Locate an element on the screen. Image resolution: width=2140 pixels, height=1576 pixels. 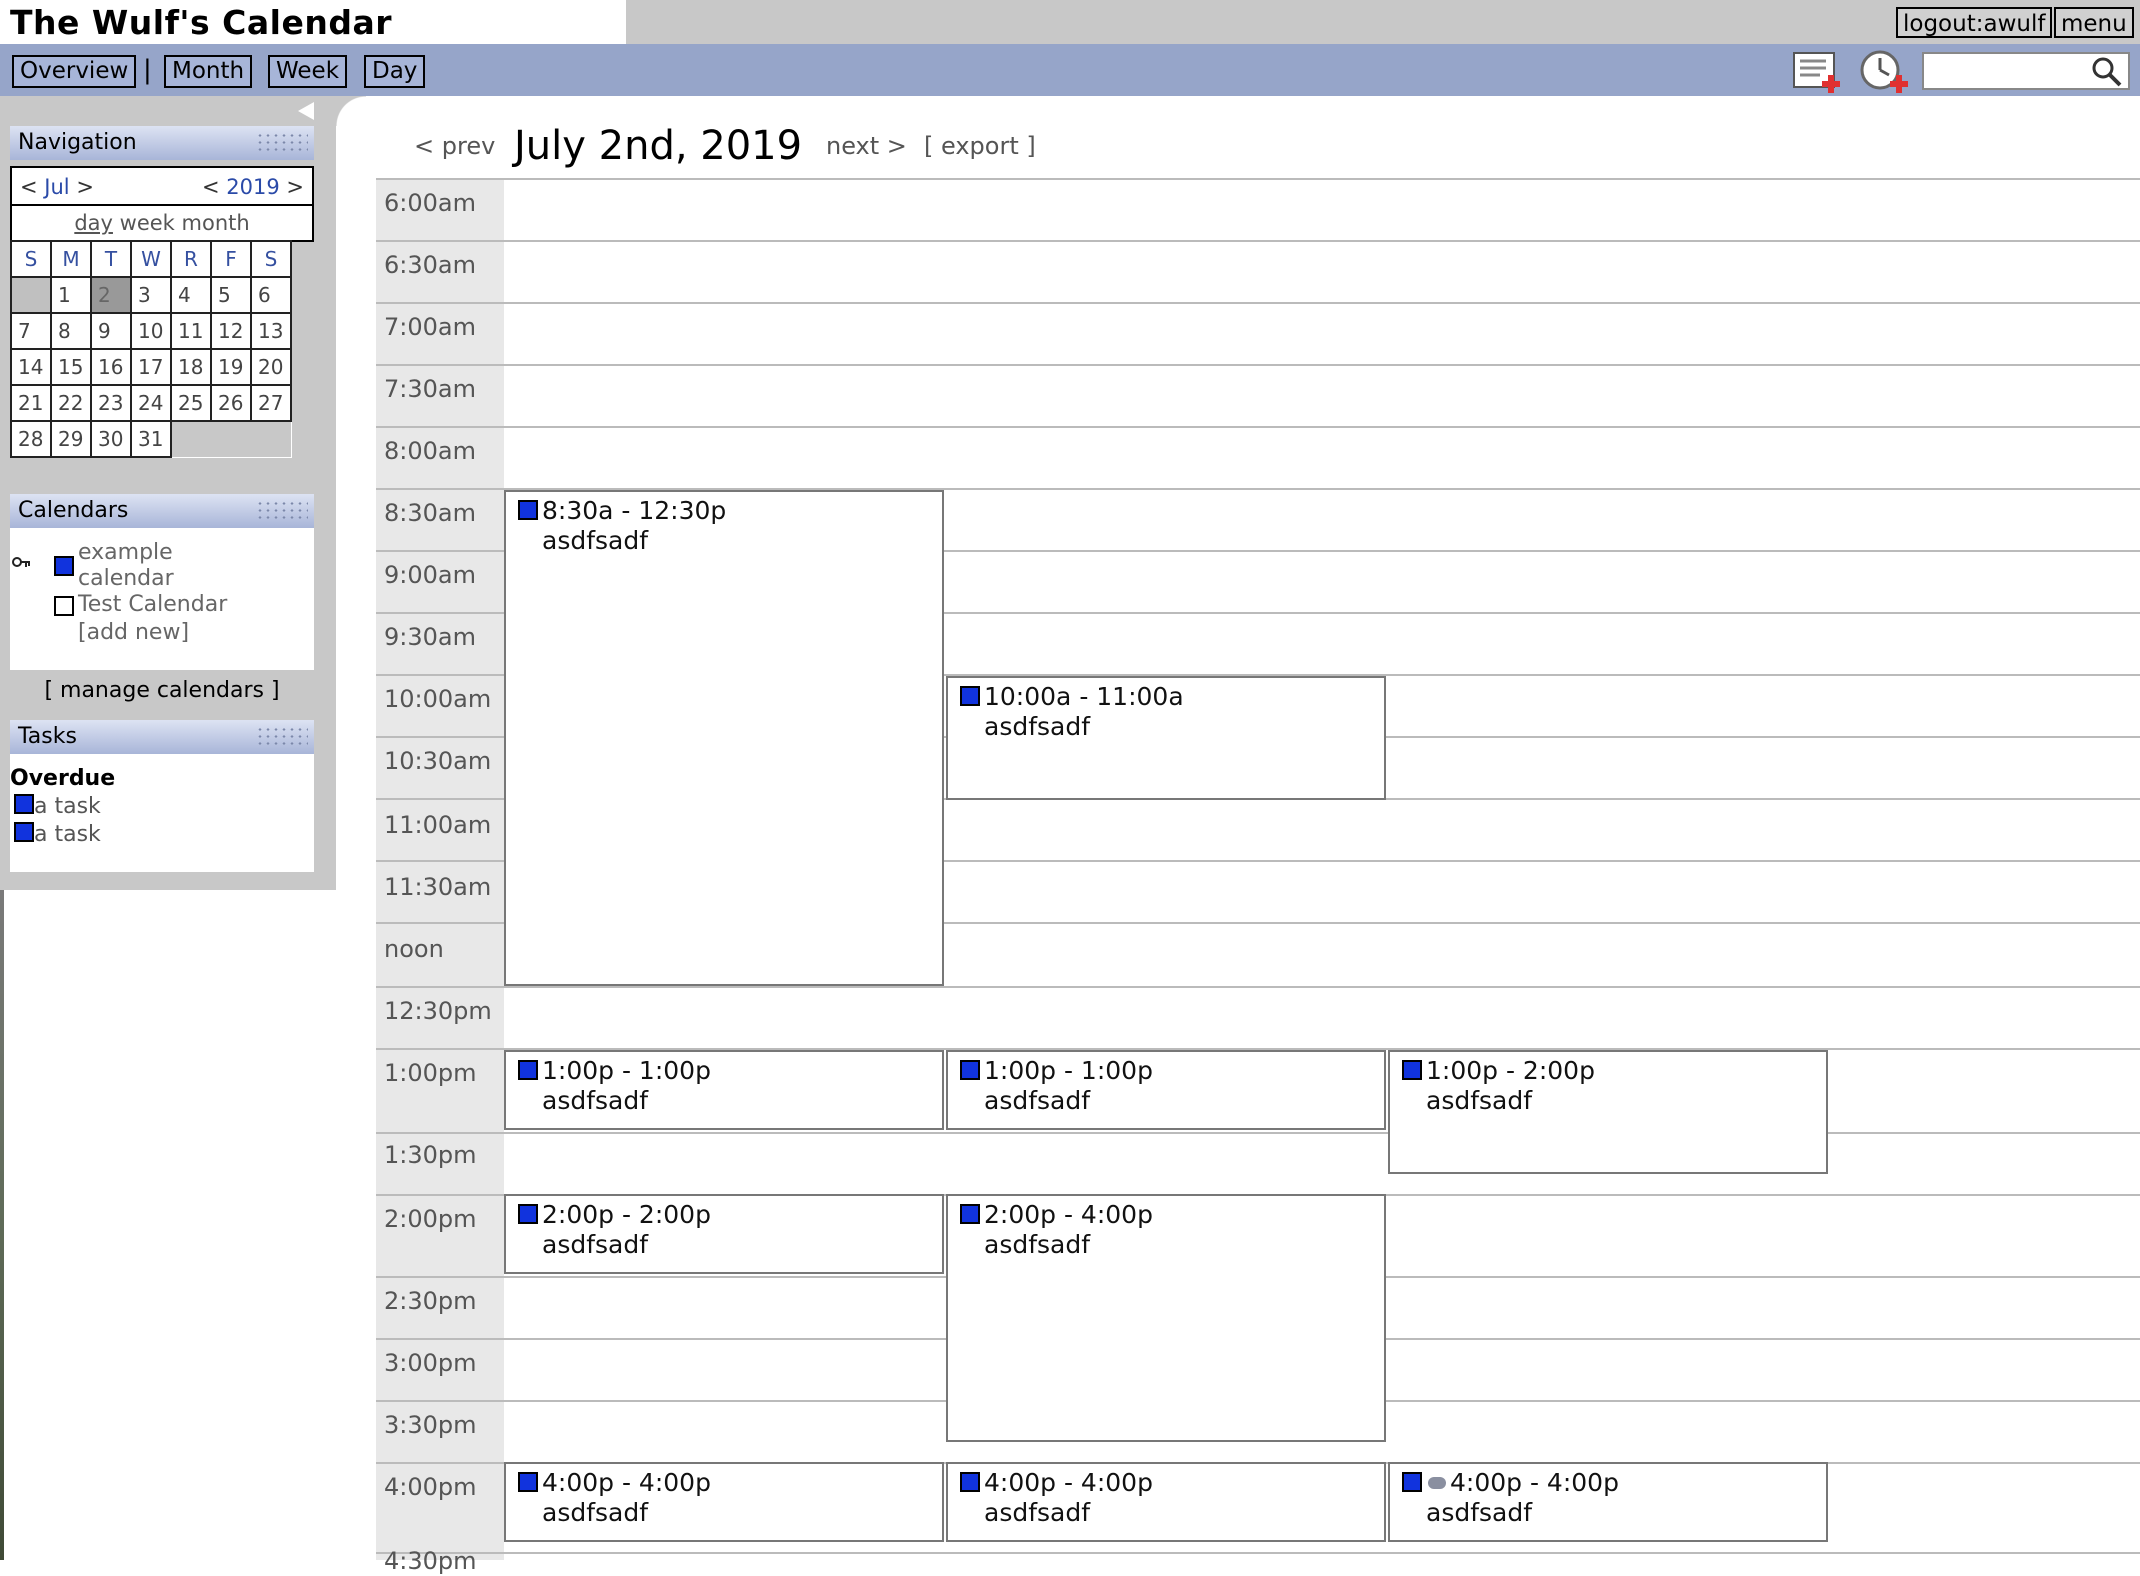
top-bar: The Wulf's Calendar logout:awulf menu is located at coordinates (1070, 22).